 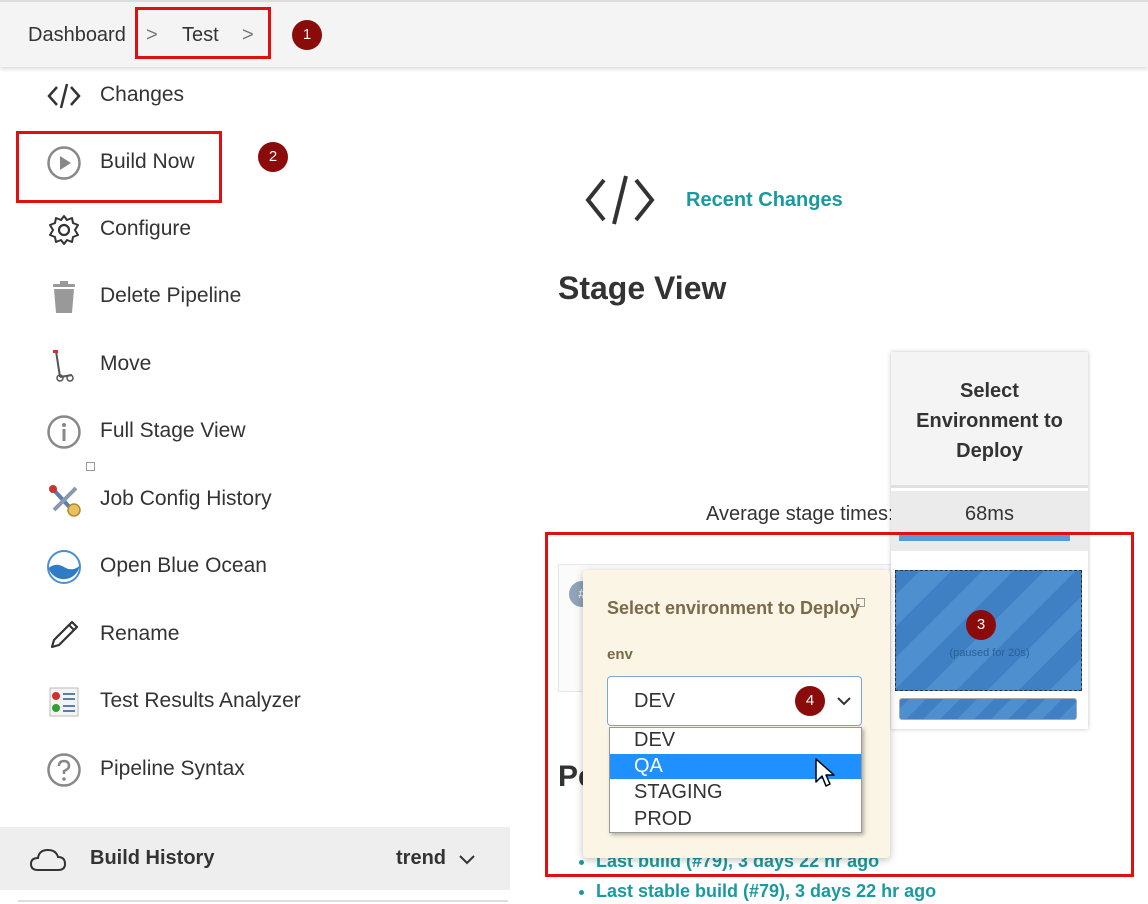 I want to click on sidebar-item-pipeline-syntax: Pipeline Syntax, so click(x=250, y=770).